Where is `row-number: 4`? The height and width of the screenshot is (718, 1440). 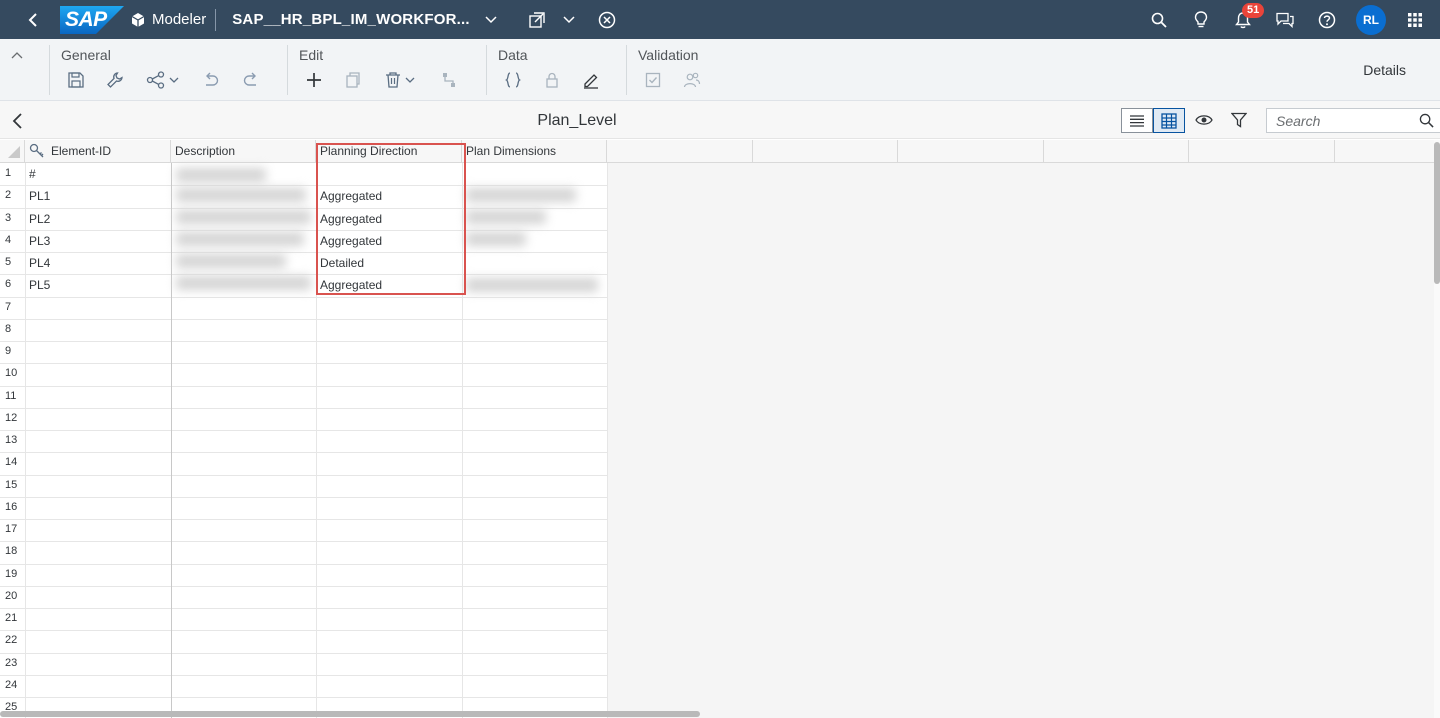 row-number: 4 is located at coordinates (12, 240).